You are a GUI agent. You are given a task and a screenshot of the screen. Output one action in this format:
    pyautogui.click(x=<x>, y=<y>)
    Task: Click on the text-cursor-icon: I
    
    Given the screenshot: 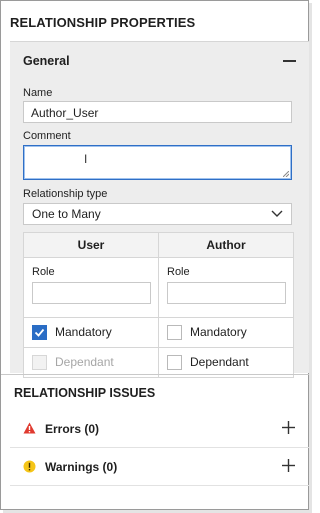 What is the action you would take?
    pyautogui.click(x=86, y=159)
    